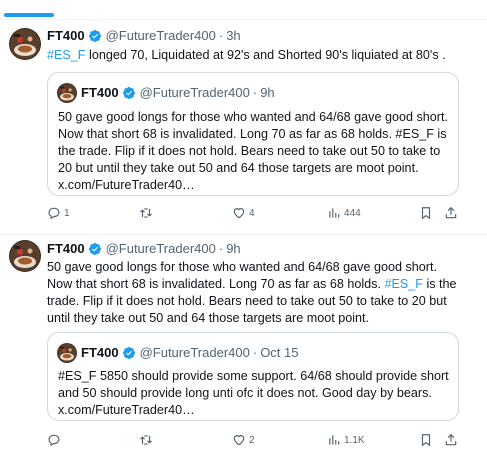  I want to click on top-tab-strip, so click(243, 10).